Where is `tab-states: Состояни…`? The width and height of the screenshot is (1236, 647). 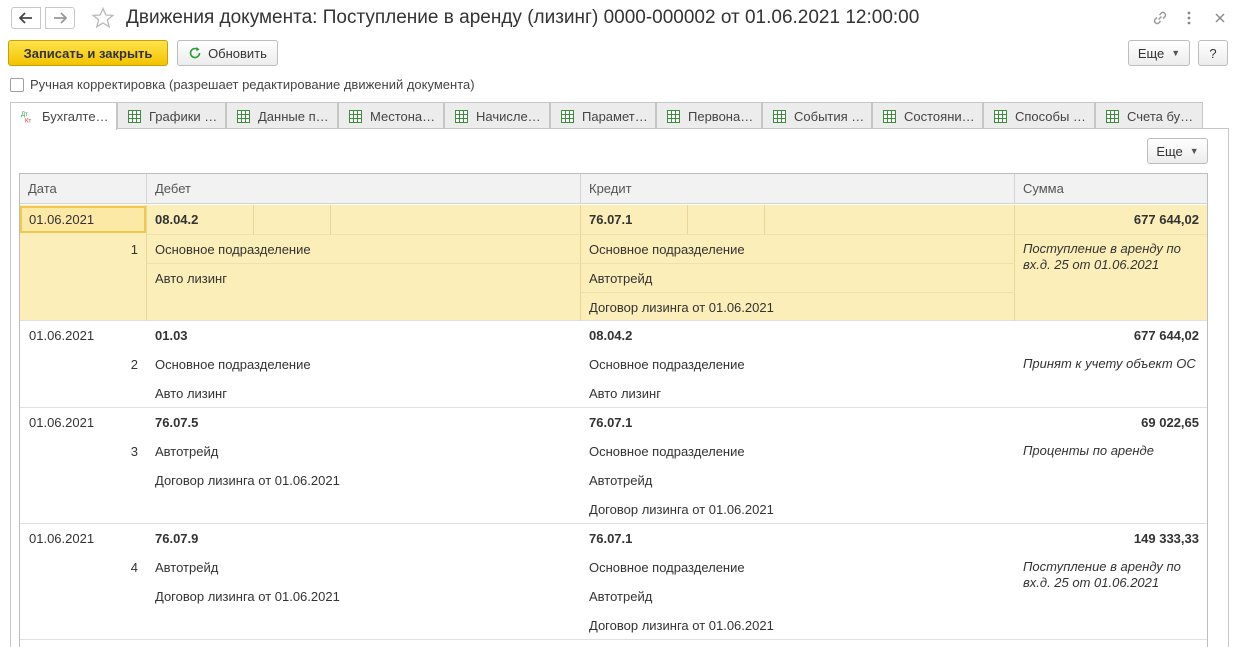 tab-states: Состояни… is located at coordinates (927, 115).